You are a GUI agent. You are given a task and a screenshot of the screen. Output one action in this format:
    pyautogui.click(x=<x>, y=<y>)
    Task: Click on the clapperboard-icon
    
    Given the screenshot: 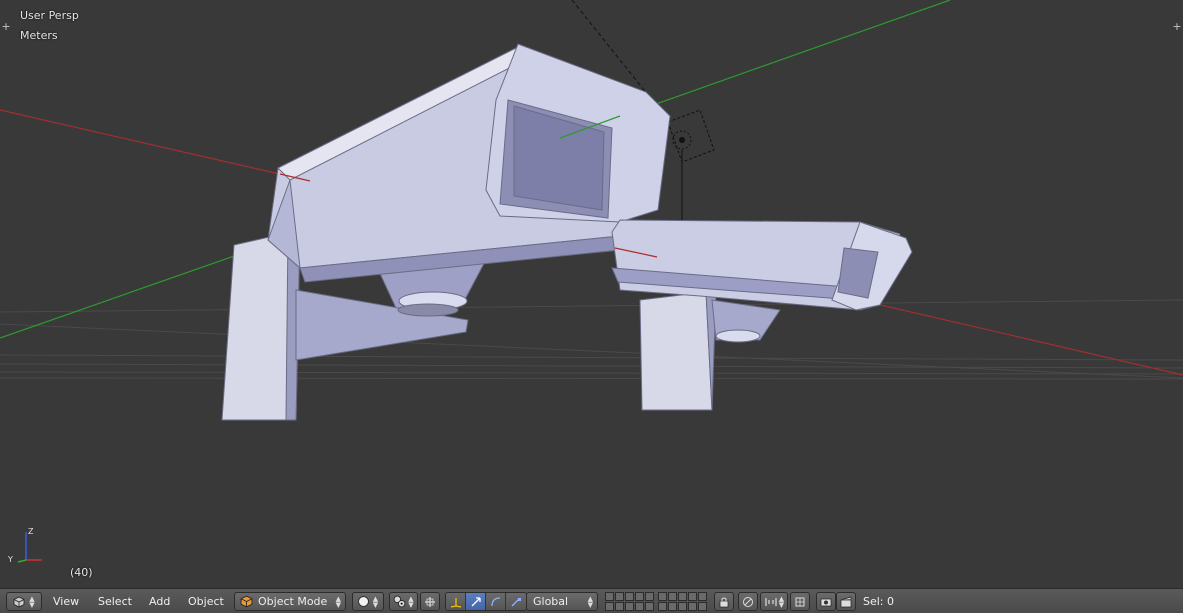 What is the action you would take?
    pyautogui.click(x=846, y=601)
    